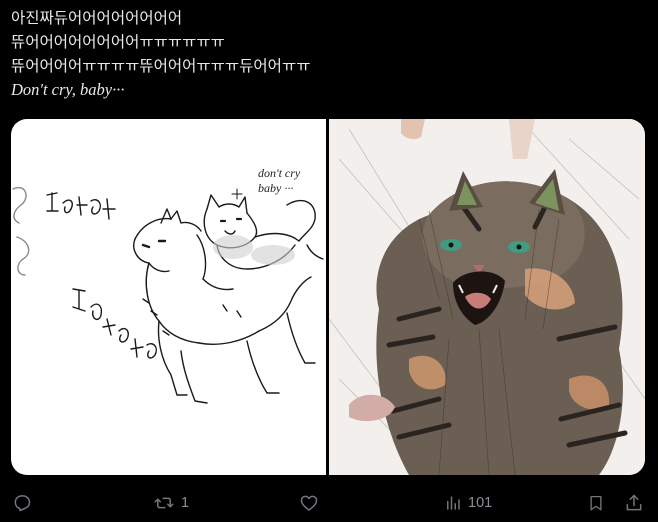 This screenshot has height=522, width=658. I want to click on drawing-caption-line: baby ···, so click(276, 188).